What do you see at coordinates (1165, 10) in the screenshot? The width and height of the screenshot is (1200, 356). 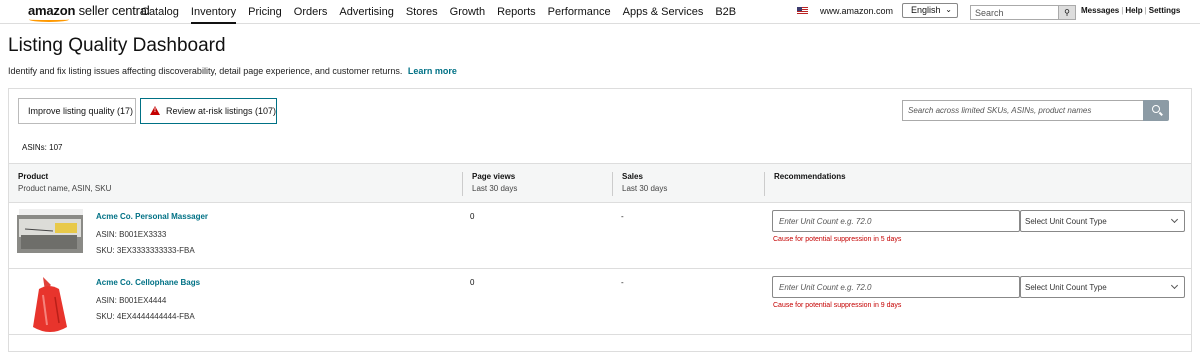 I see `settings-link: Settings` at bounding box center [1165, 10].